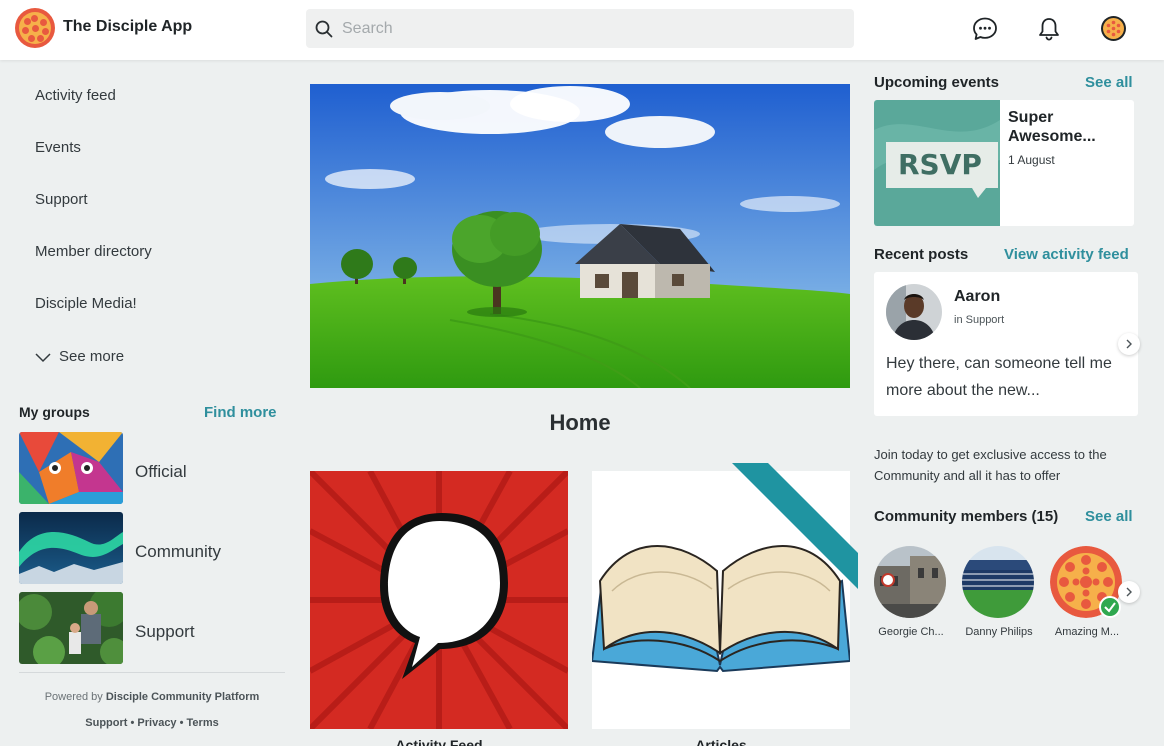 This screenshot has height=746, width=1164. I want to click on see-more-label: See more, so click(92, 356).